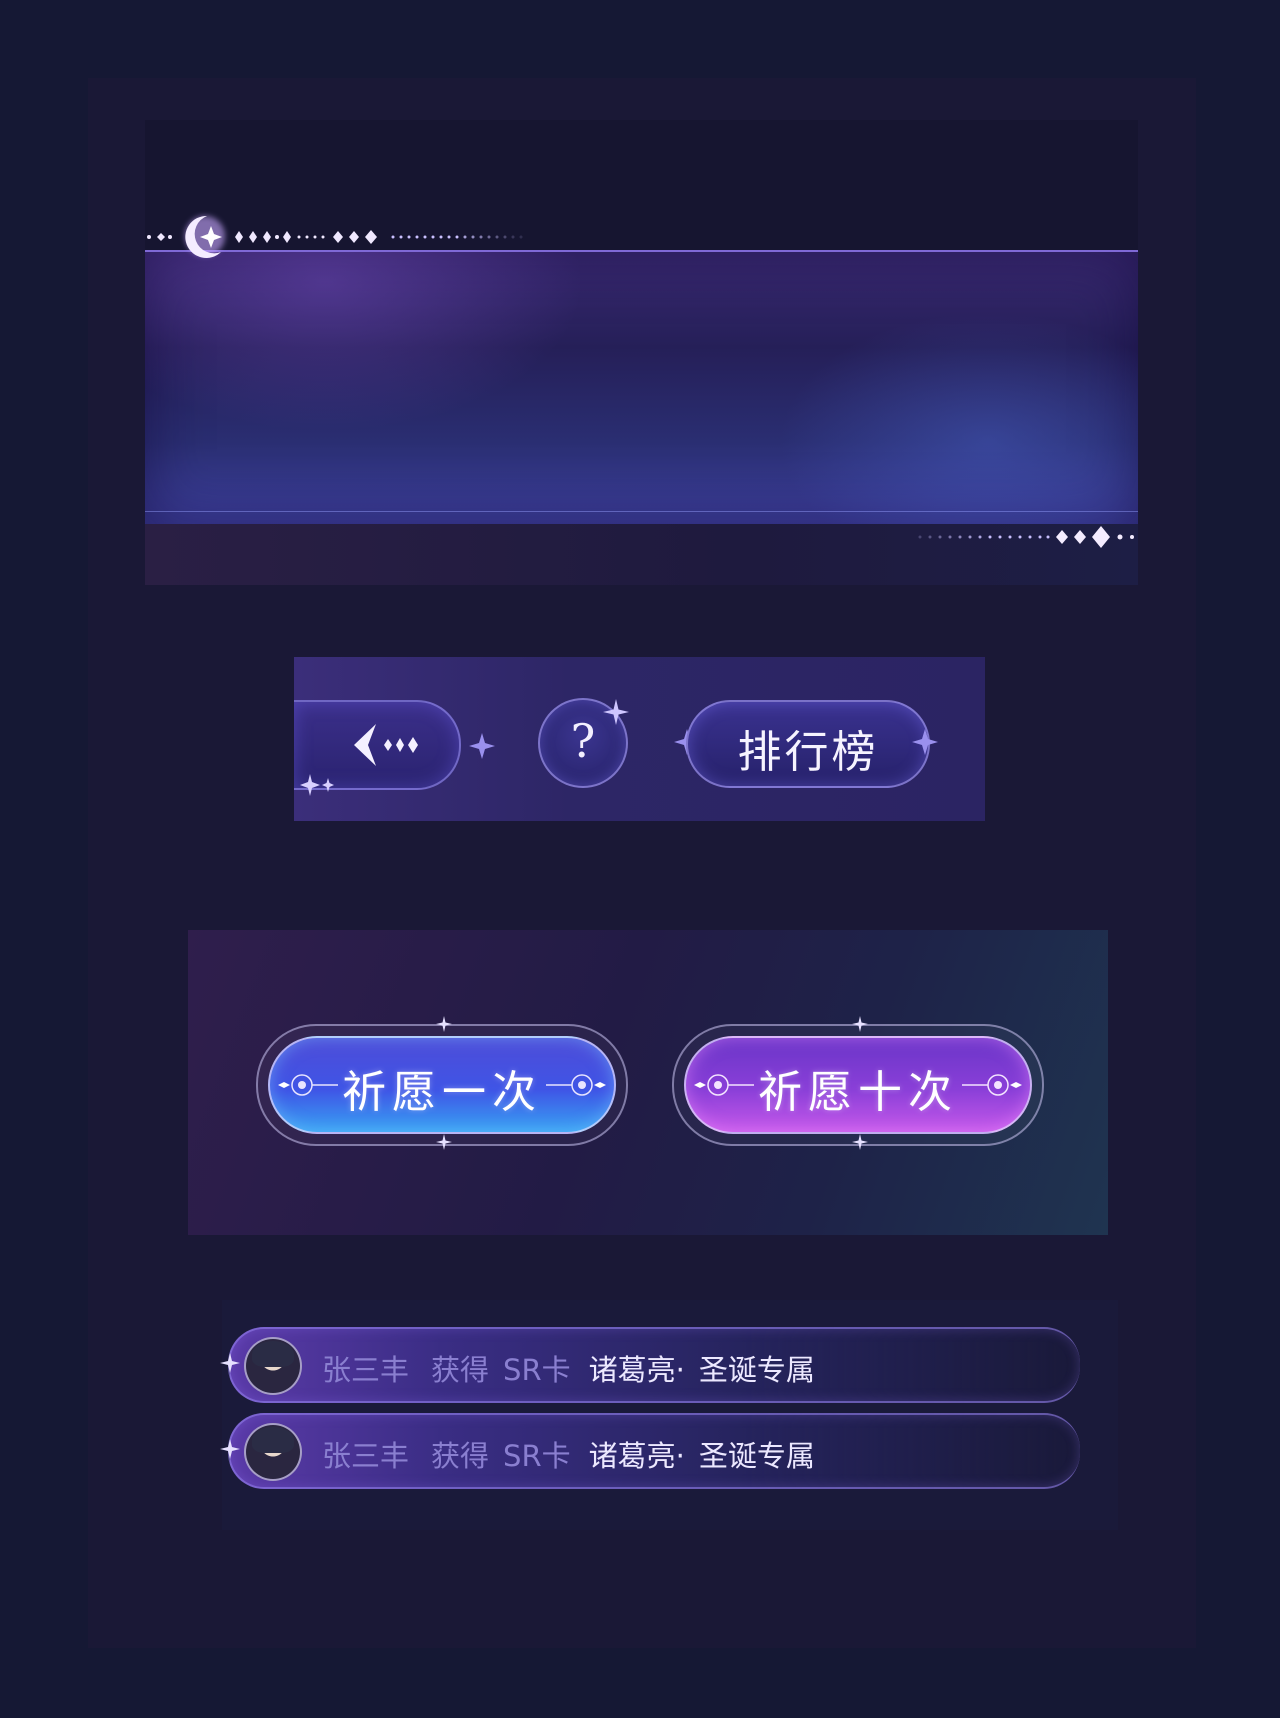 Image resolution: width=1280 pixels, height=1718 pixels. I want to click on wish-once-label: 祈愿一次, so click(442, 1092).